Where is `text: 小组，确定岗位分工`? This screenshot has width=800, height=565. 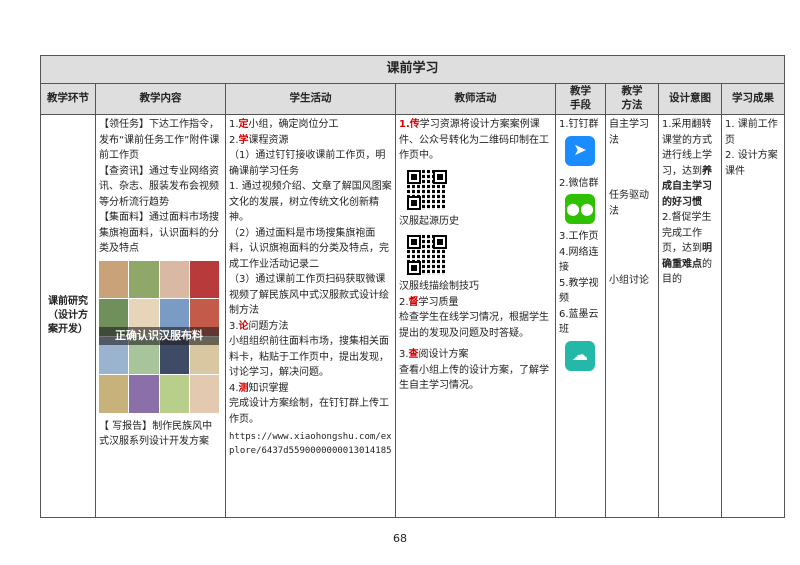
text: 小组，确定岗位分工 is located at coordinates (293, 124).